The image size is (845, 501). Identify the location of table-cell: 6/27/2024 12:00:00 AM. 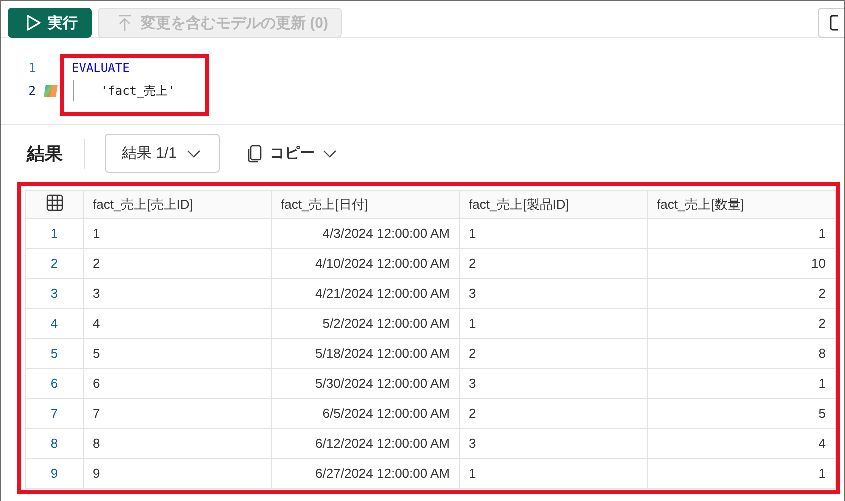
(366, 473).